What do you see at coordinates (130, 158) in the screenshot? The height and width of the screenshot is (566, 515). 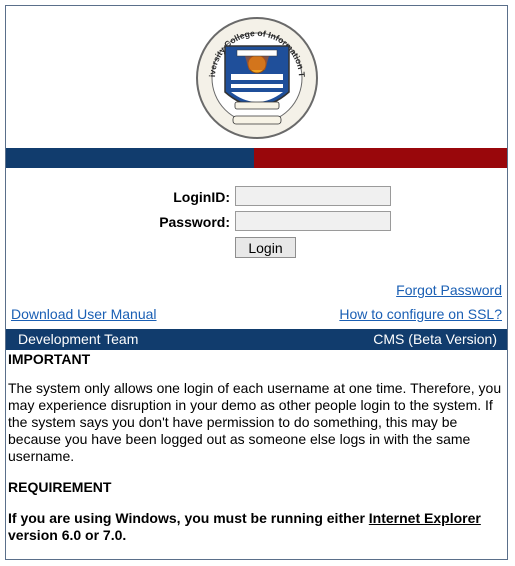 I see `header-bar-blue` at bounding box center [130, 158].